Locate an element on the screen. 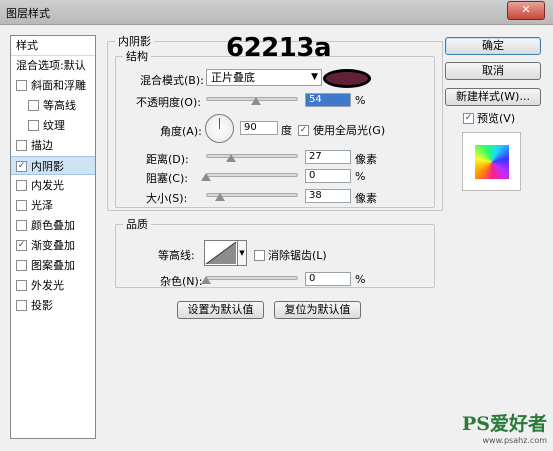  global-light-label: 使用全局光(G) is located at coordinates (349, 130).